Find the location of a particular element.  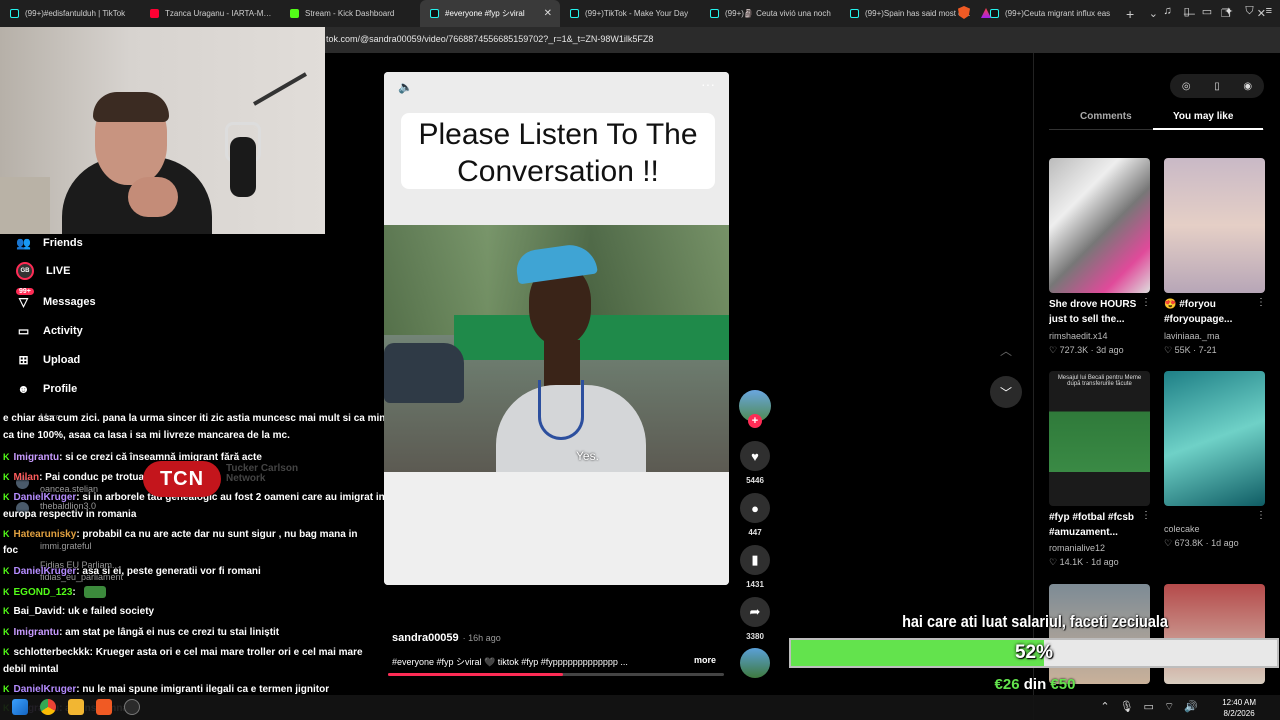

like-action: ♥ 5446 is located at coordinates (755, 463).